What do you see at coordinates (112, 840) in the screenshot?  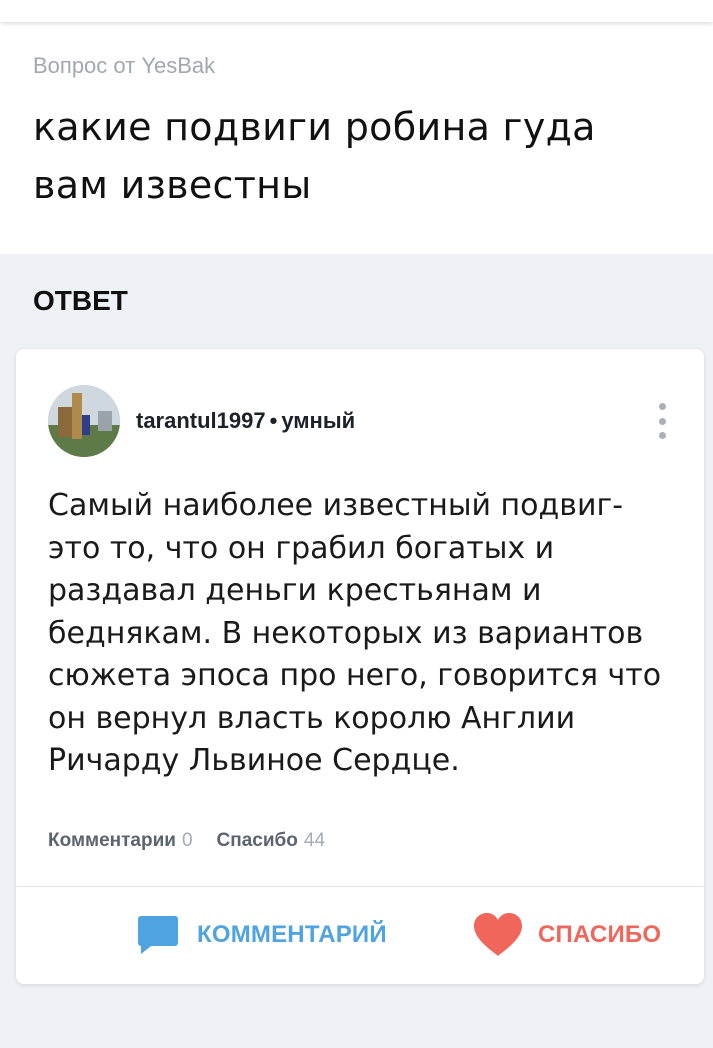 I see `comments-stat-label: Комментарии` at bounding box center [112, 840].